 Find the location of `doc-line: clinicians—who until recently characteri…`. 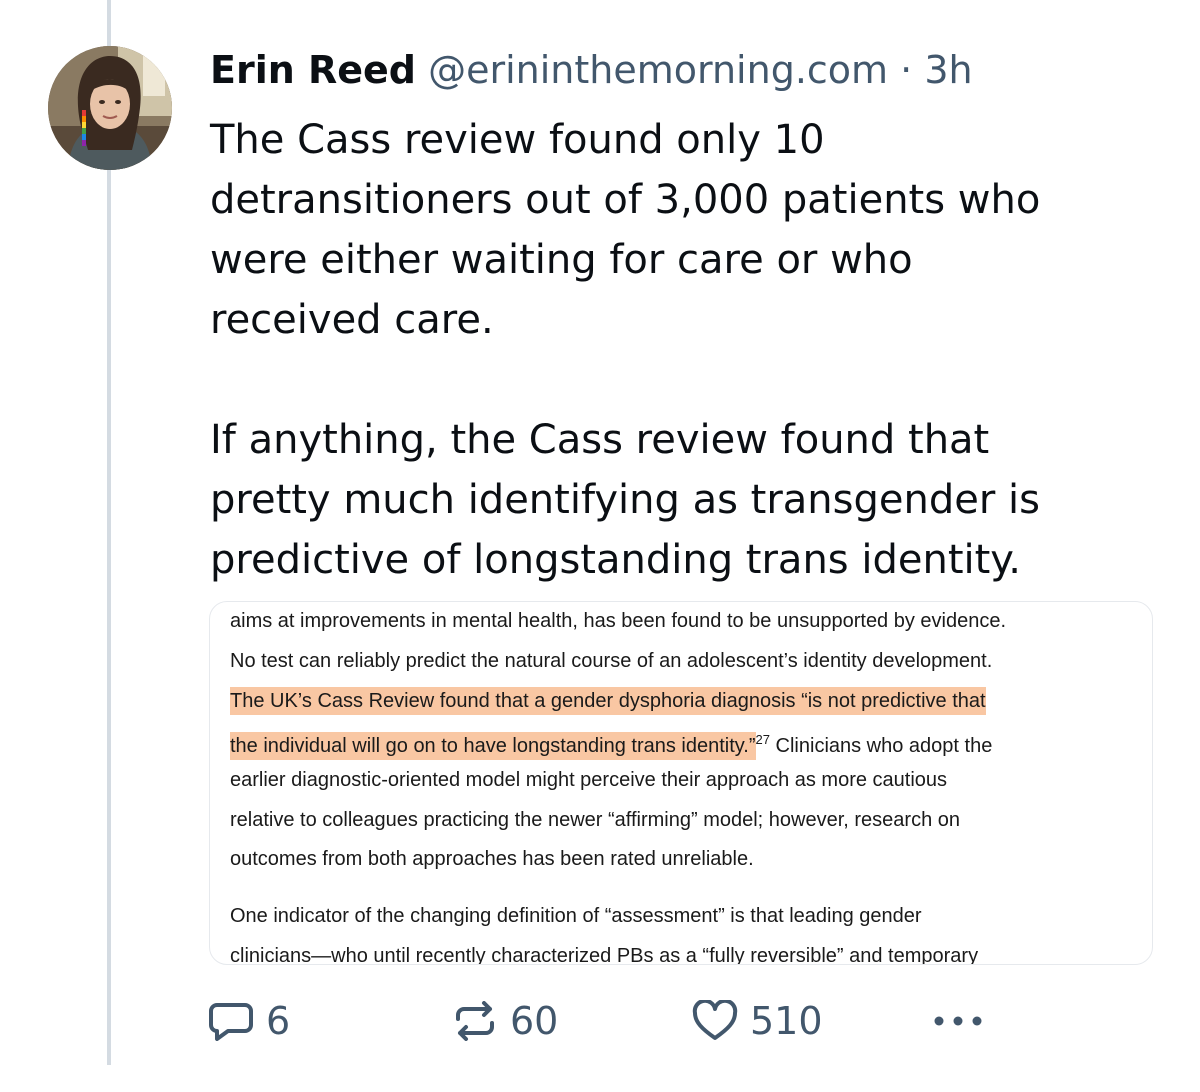

doc-line: clinicians—who until recently characteri… is located at coordinates (604, 955).